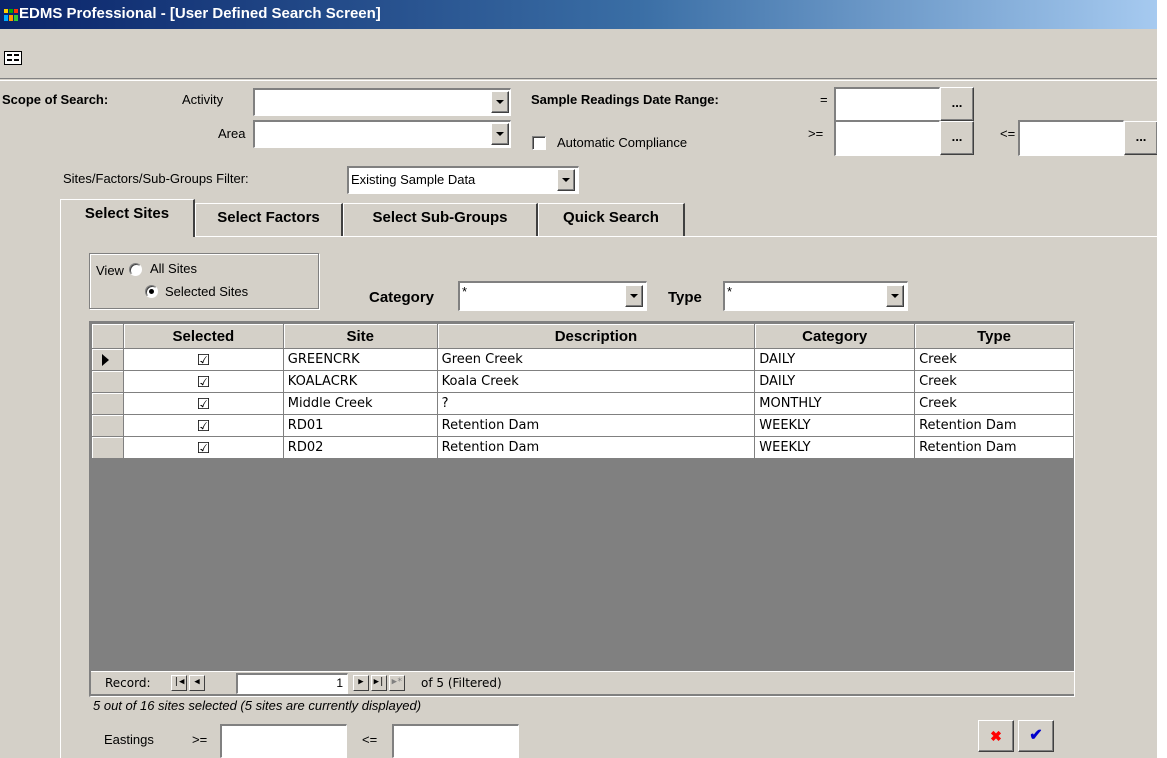 This screenshot has height=758, width=1167. I want to click on cell-site: RD02, so click(360, 447).